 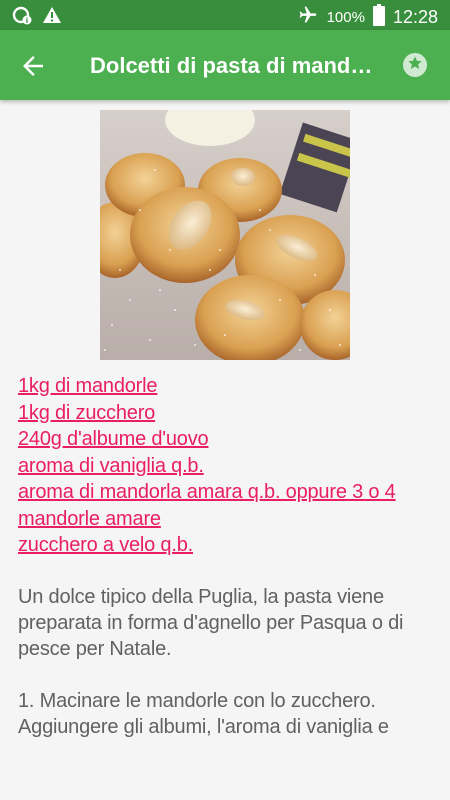 I want to click on battery-level: 100%, so click(x=345, y=17).